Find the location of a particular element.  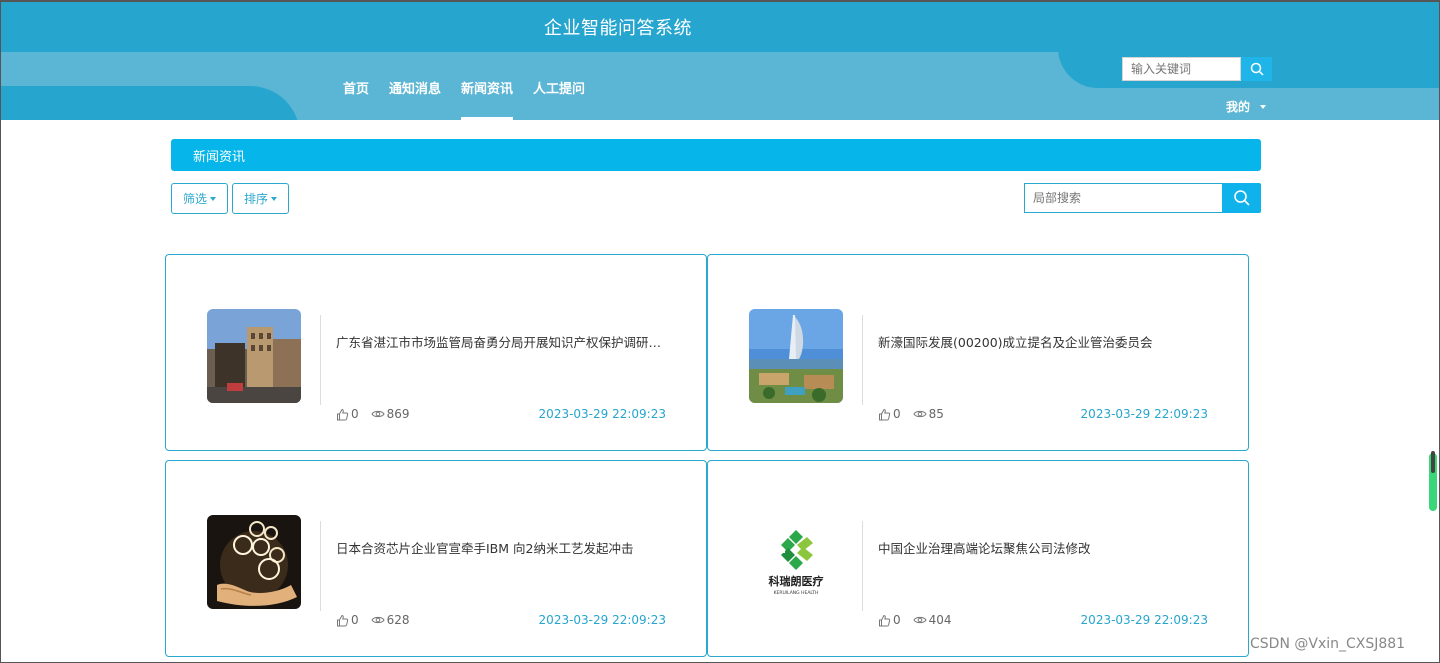

news-meta: 0 85 is located at coordinates (917, 414).